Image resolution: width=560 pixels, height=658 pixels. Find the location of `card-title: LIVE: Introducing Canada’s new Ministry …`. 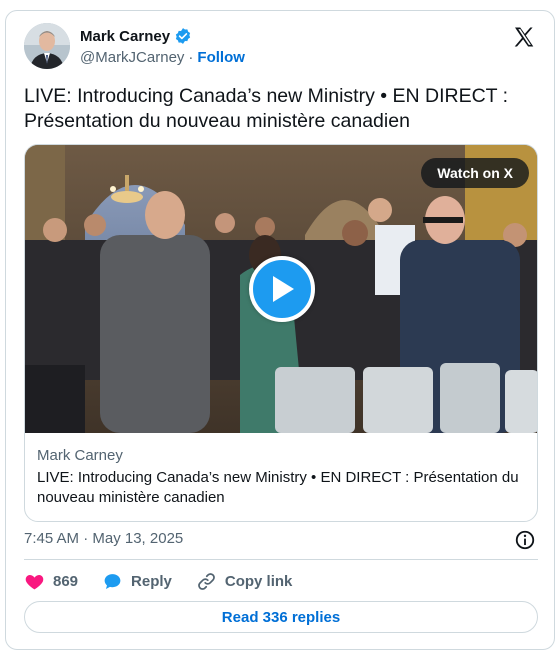

card-title: LIVE: Introducing Canada’s new Ministry … is located at coordinates (278, 487).